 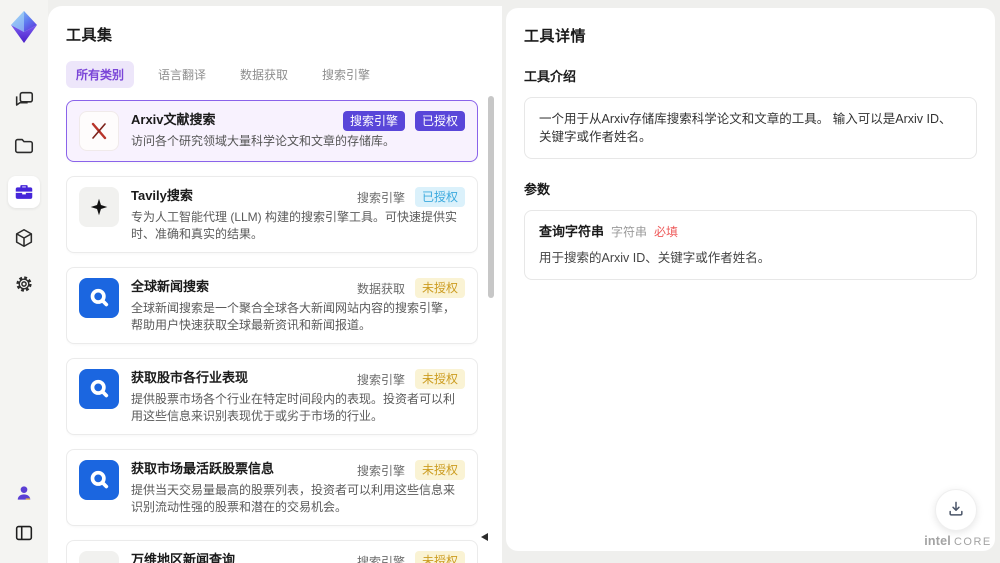 What do you see at coordinates (937, 541) in the screenshot?
I see `intel-wordmark: intel` at bounding box center [937, 541].